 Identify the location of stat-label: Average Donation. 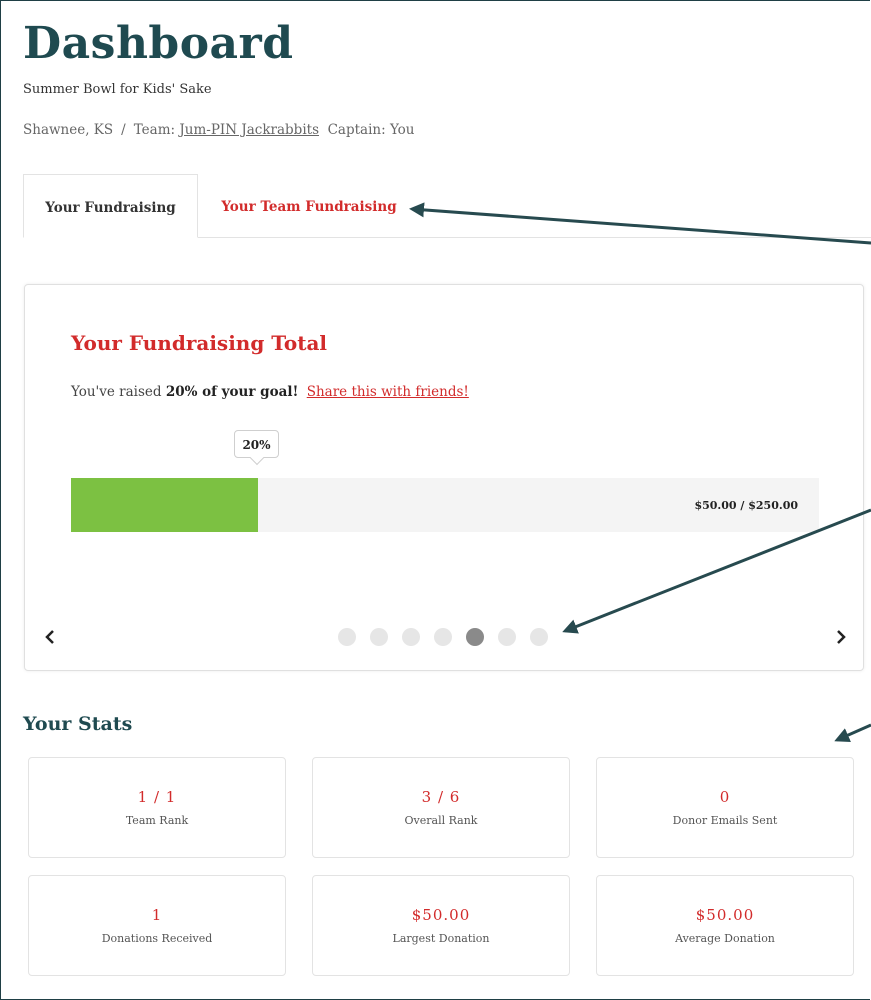
(725, 938).